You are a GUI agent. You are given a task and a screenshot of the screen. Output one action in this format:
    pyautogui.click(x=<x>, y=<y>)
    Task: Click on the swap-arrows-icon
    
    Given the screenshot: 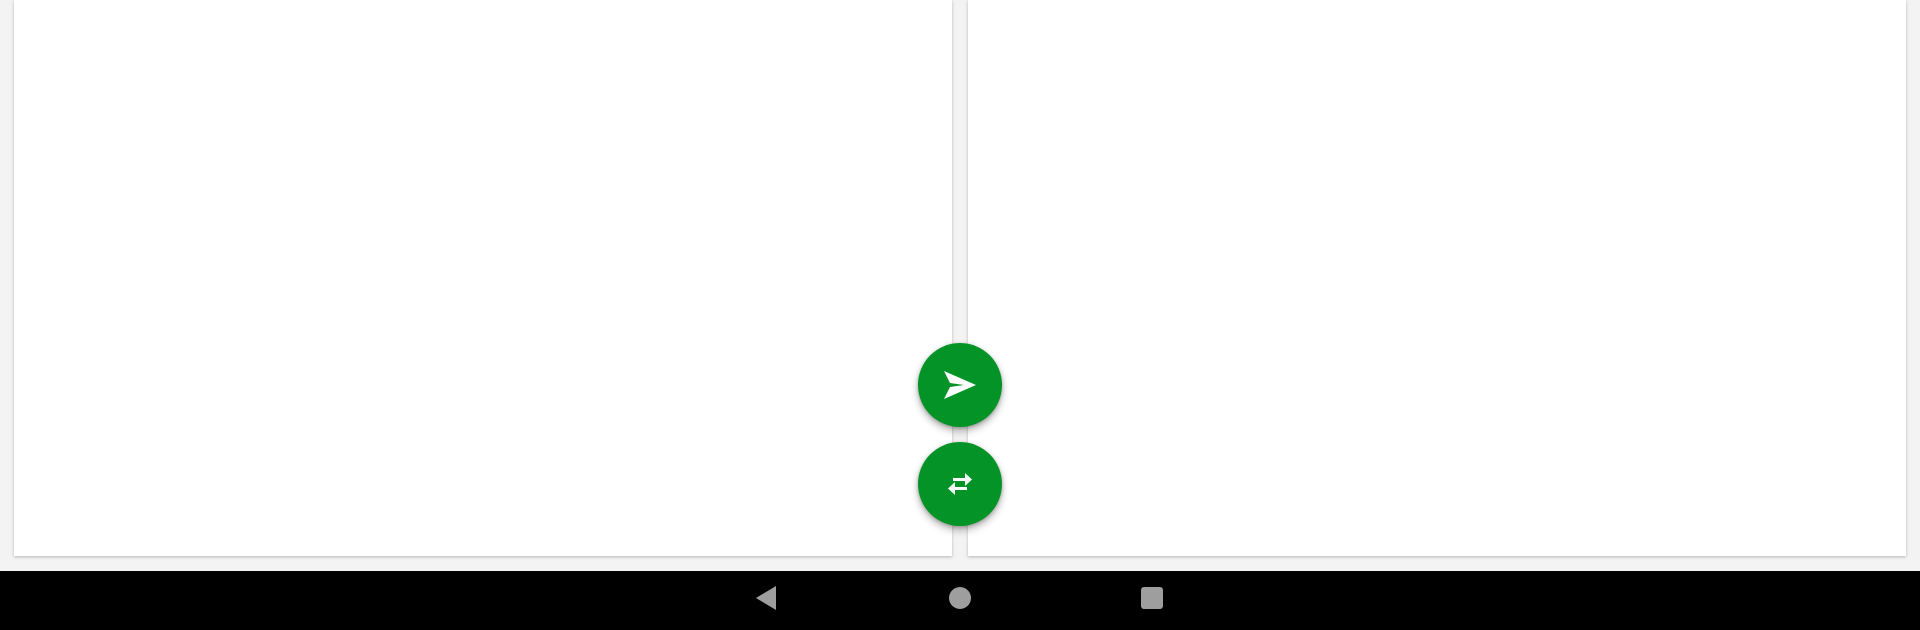 What is the action you would take?
    pyautogui.click(x=960, y=484)
    